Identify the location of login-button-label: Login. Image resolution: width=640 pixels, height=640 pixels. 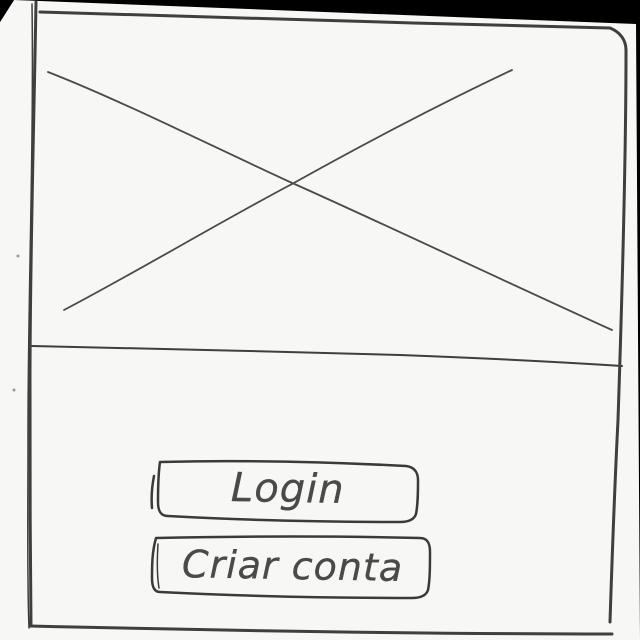
(288, 489).